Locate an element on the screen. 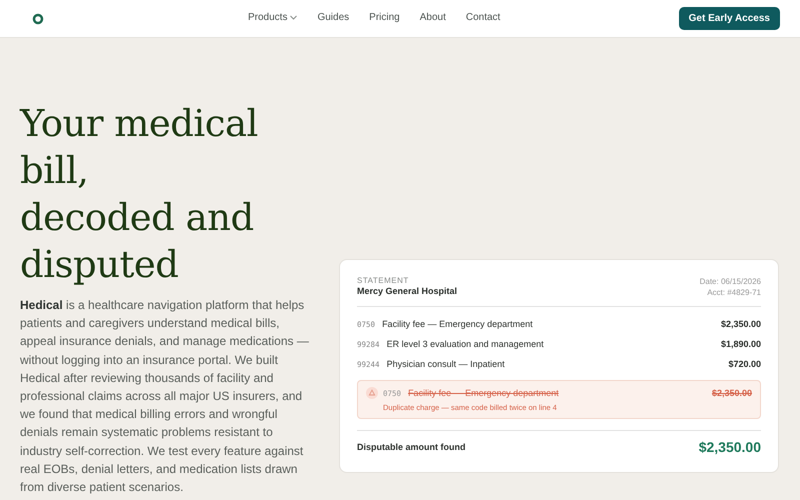 The height and width of the screenshot is (500, 800). account-number: Acct: #4829-71 is located at coordinates (734, 292).